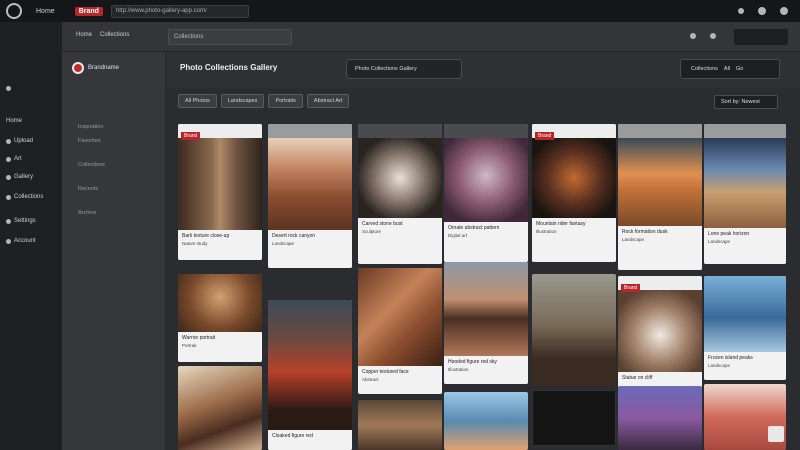 Image resolution: width=800 pixels, height=450 pixels. Describe the element at coordinates (87, 213) in the screenshot. I see `sidebar-item-archive: Archive` at that location.